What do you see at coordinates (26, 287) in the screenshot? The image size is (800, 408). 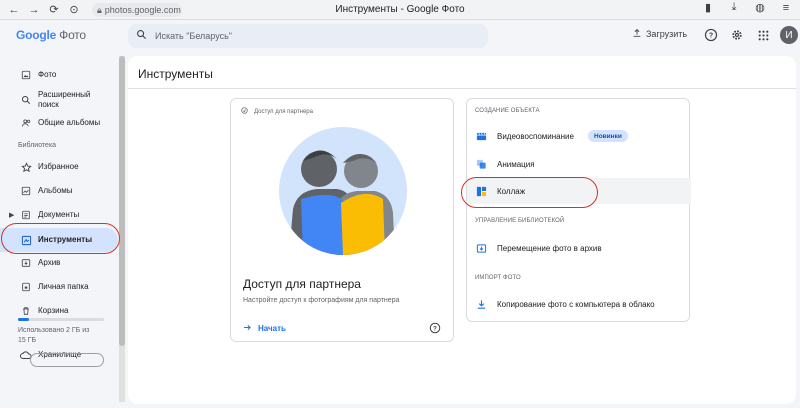 I see `locked-folder-icon` at bounding box center [26, 287].